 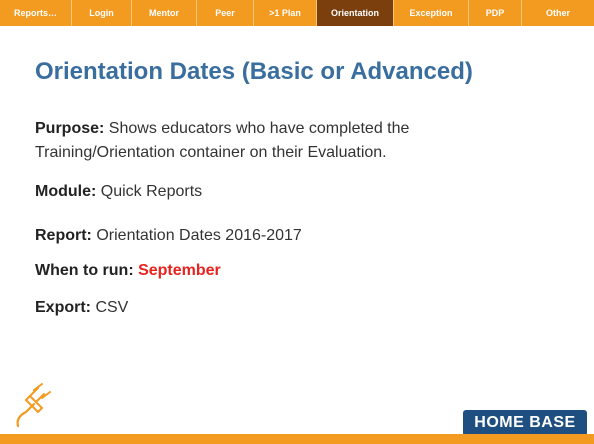 What do you see at coordinates (297, 439) in the screenshot?
I see `bottom-bar` at bounding box center [297, 439].